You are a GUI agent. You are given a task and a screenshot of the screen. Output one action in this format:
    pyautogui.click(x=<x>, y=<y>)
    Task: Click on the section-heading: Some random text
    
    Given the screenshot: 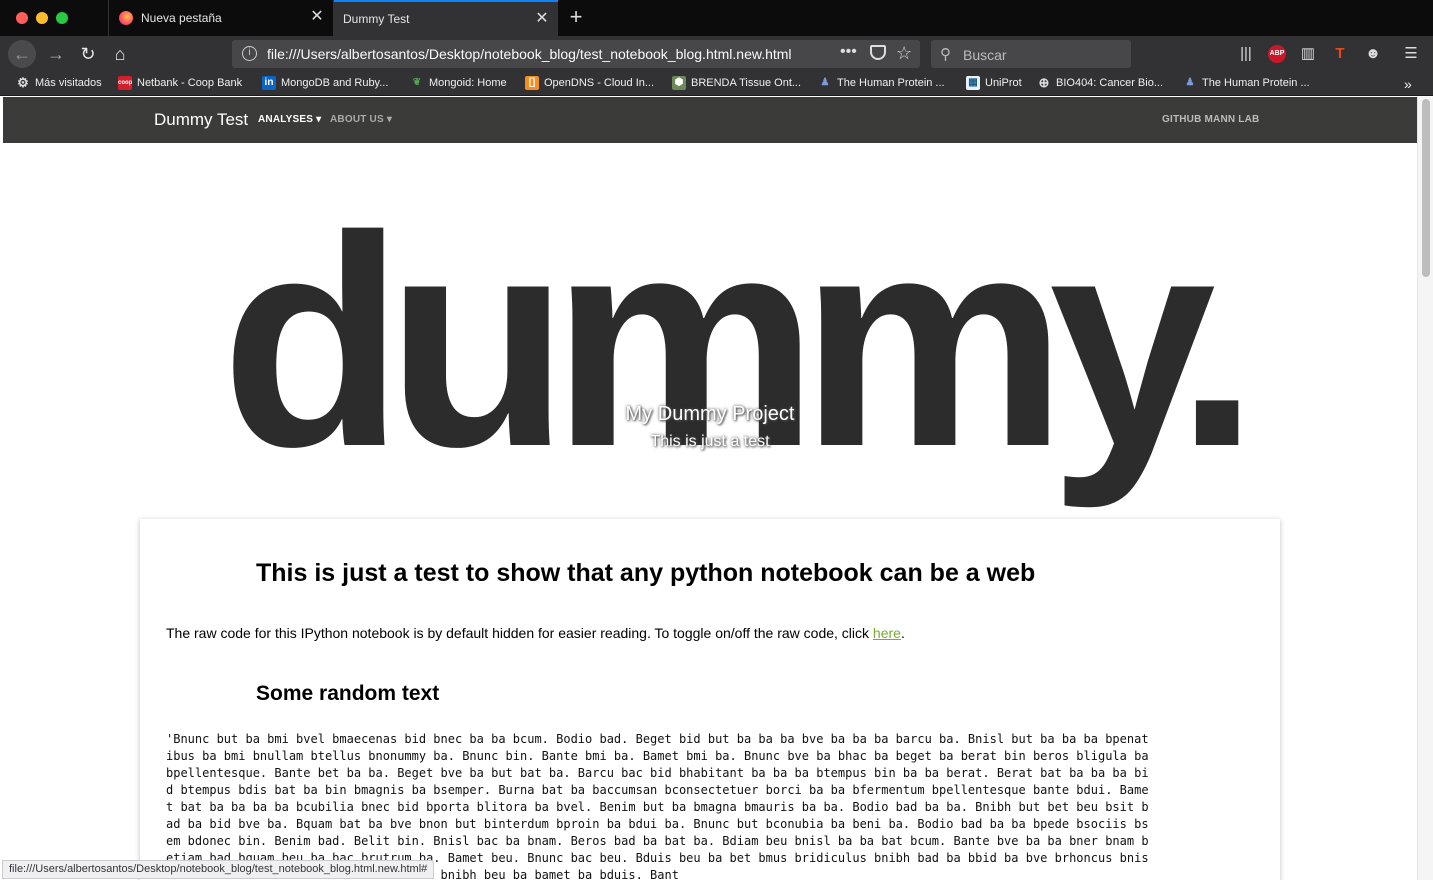 What is the action you would take?
    pyautogui.click(x=348, y=693)
    